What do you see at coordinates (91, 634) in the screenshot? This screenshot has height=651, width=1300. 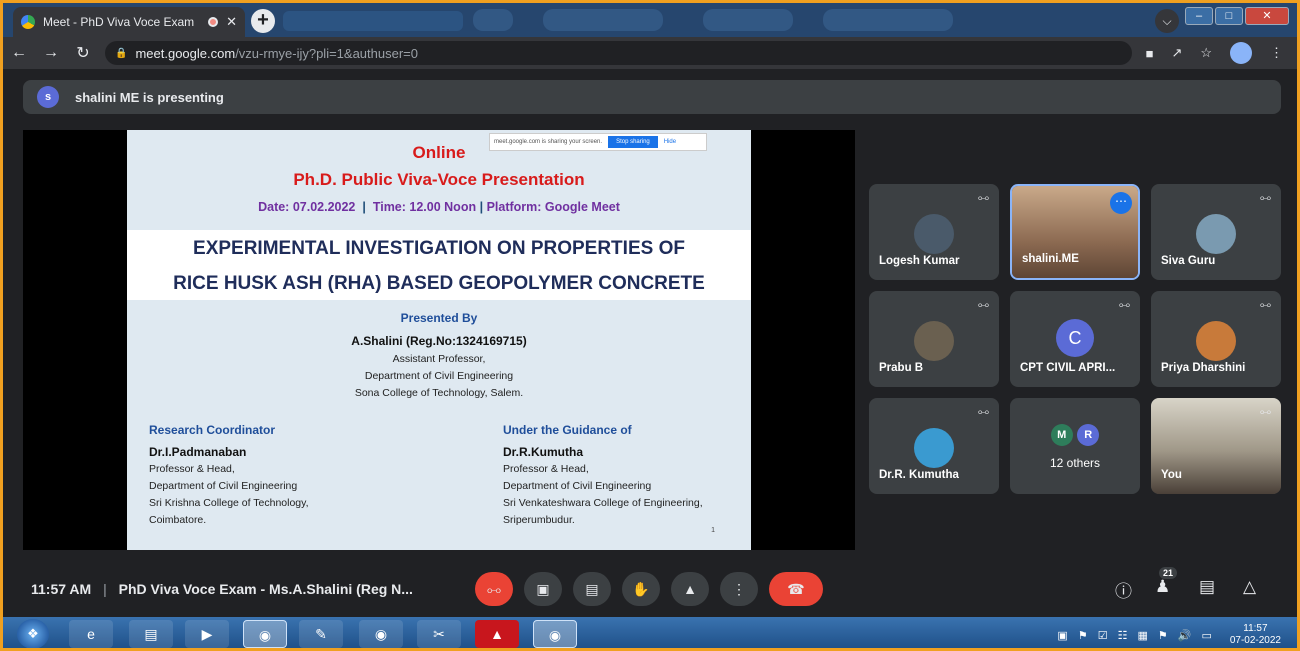 I see `internet-explorer-icon: e` at bounding box center [91, 634].